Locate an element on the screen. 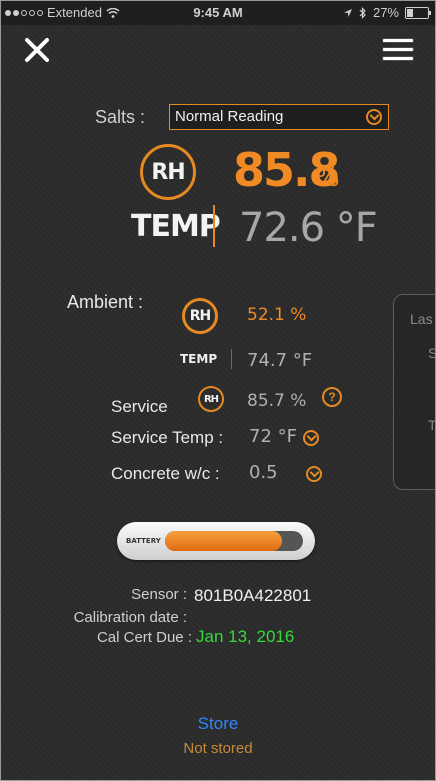 Image resolution: width=436 pixels, height=781 pixels. concrete-wc-label: Concrete w/c : is located at coordinates (165, 473).